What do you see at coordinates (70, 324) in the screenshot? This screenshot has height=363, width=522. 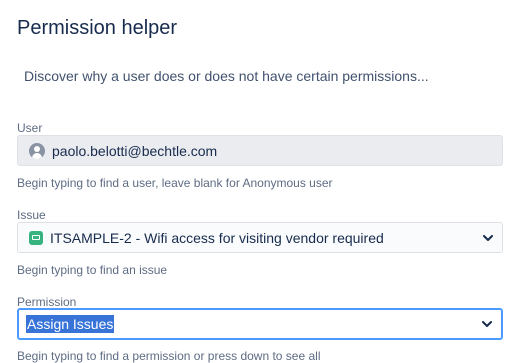 I see `permission-value: Assign Issues` at bounding box center [70, 324].